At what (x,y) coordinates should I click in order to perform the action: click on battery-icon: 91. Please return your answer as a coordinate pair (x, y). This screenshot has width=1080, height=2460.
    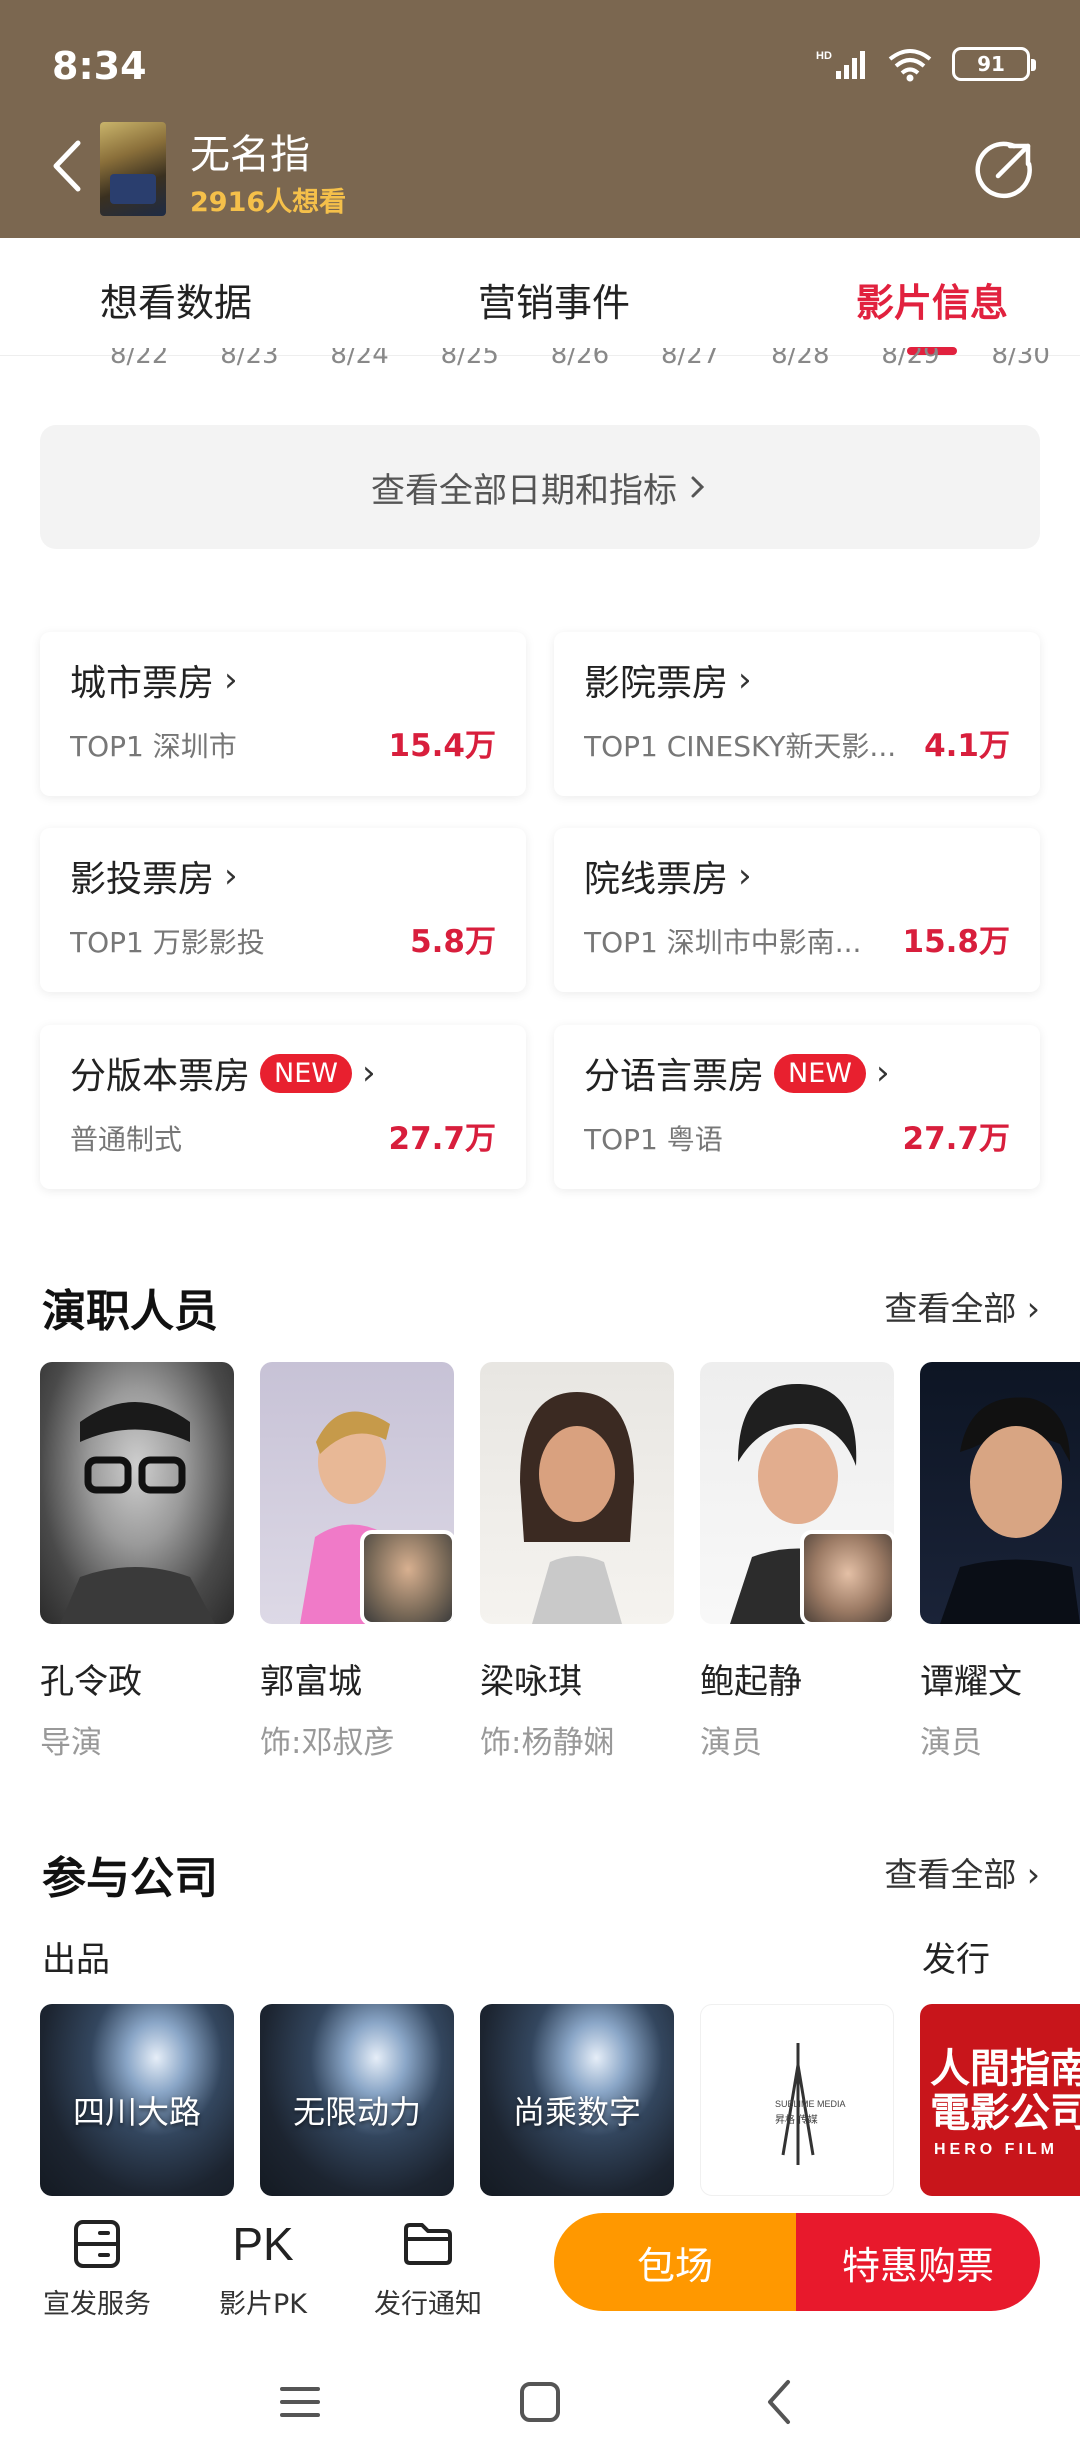
    Looking at the image, I should click on (994, 64).